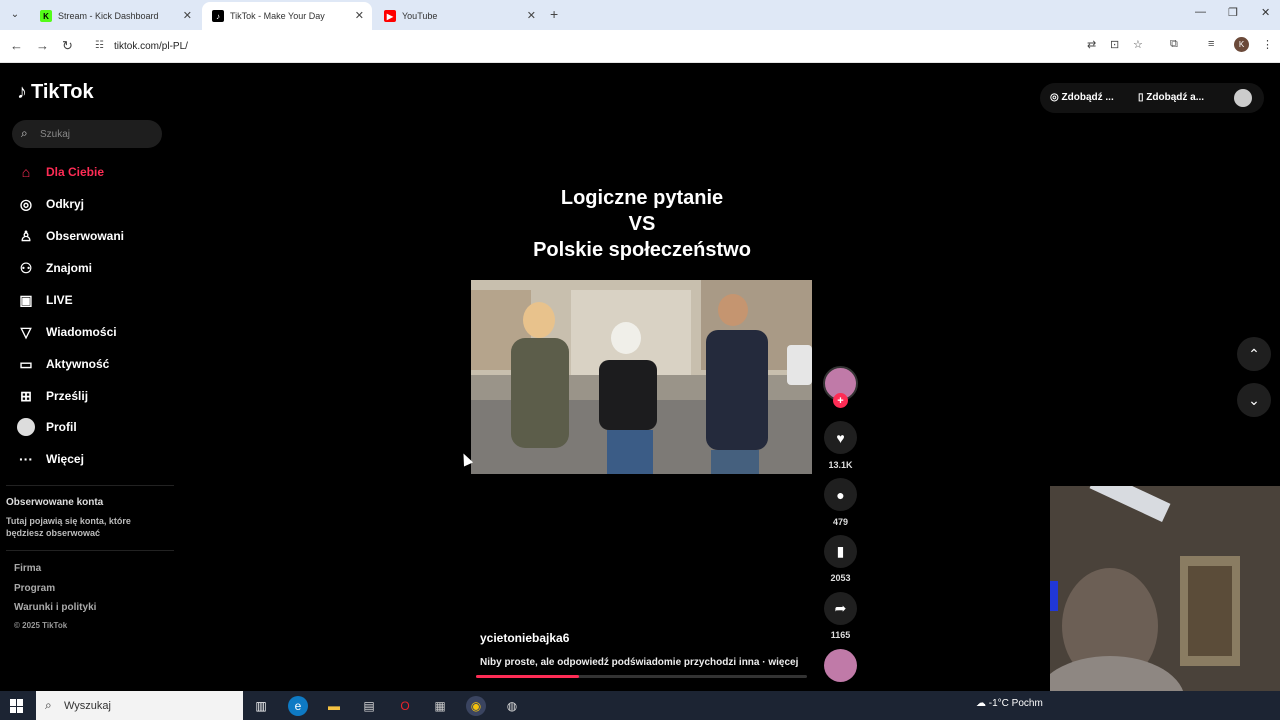 The width and height of the screenshot is (1280, 720). I want to click on tiktok-logo: ♪ TikTok, so click(55, 92).